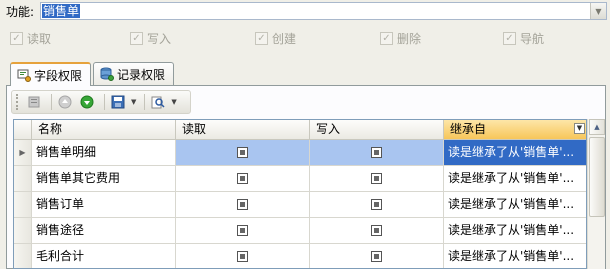 The width and height of the screenshot is (610, 269). I want to click on scroll-up-icon: ▲, so click(597, 127).